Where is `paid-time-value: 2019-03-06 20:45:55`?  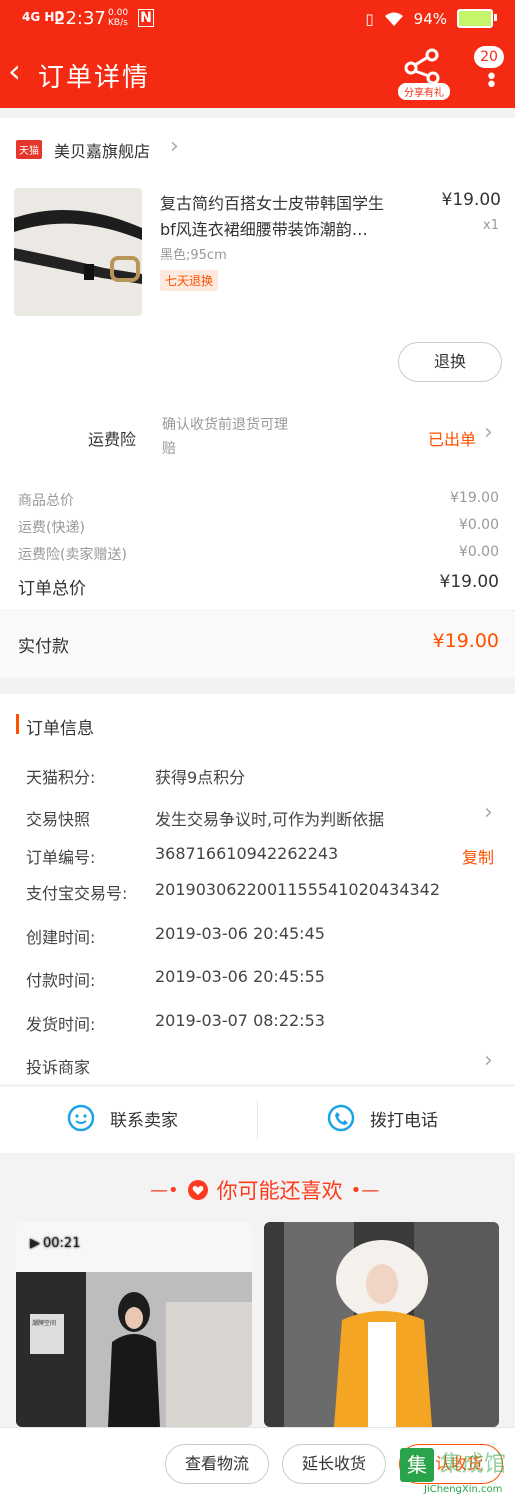
paid-time-value: 2019-03-06 20:45:55 is located at coordinates (240, 976).